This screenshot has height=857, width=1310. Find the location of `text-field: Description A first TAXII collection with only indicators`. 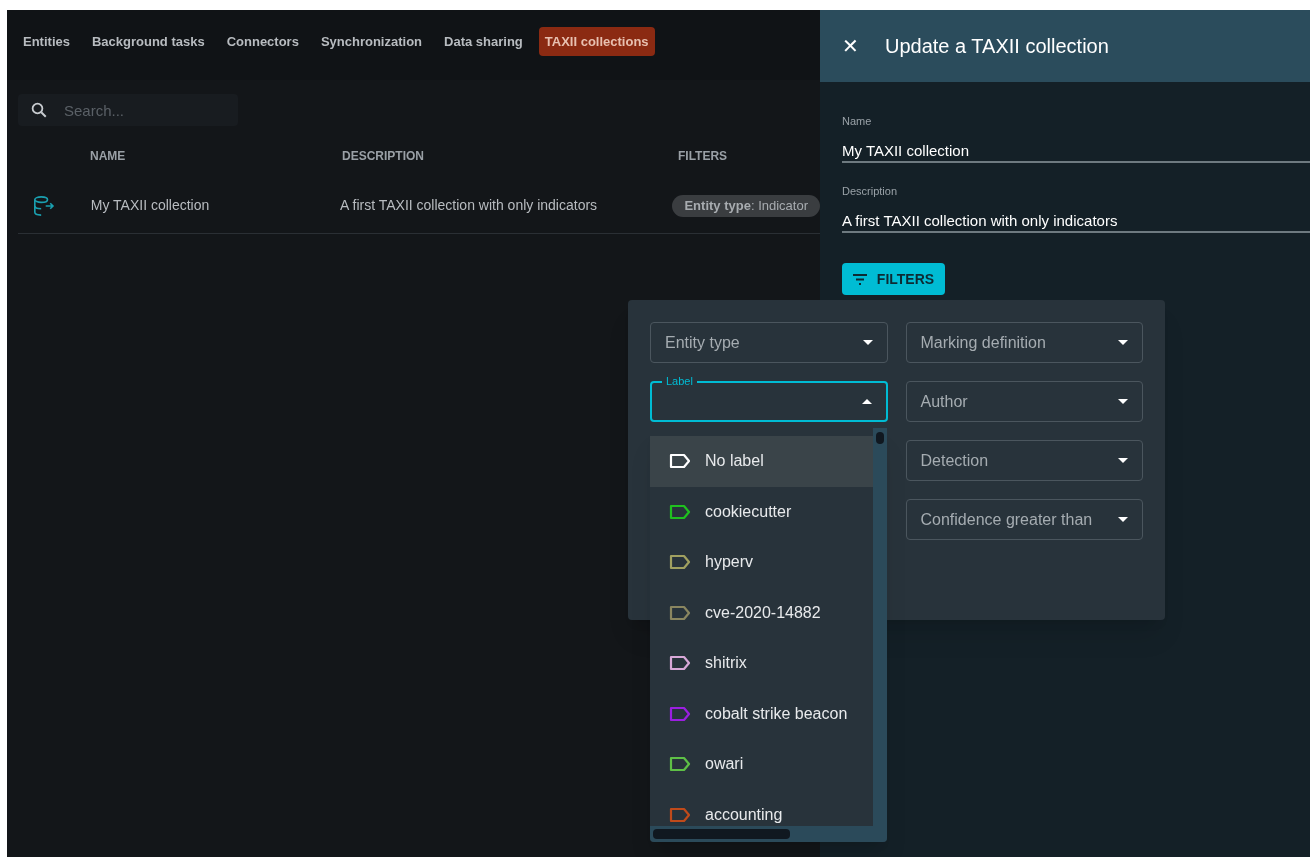

text-field: Description A first TAXII collection with only indicators is located at coordinates (1076, 208).